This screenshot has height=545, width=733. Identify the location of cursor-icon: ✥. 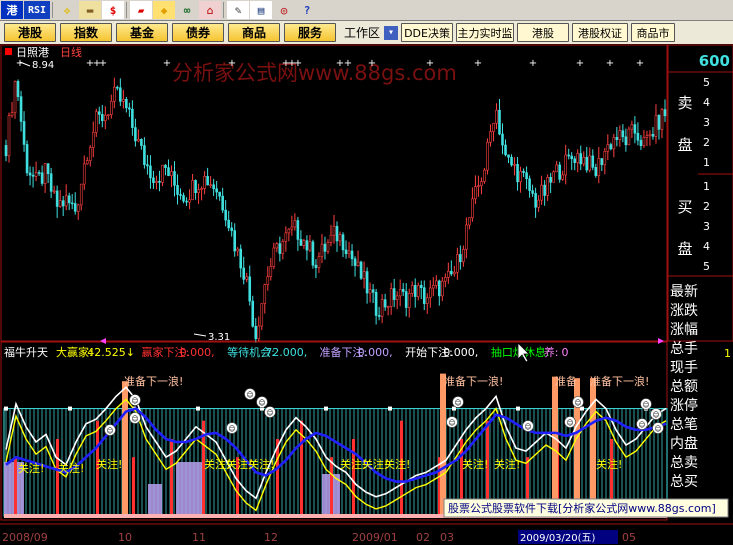
(67, 10).